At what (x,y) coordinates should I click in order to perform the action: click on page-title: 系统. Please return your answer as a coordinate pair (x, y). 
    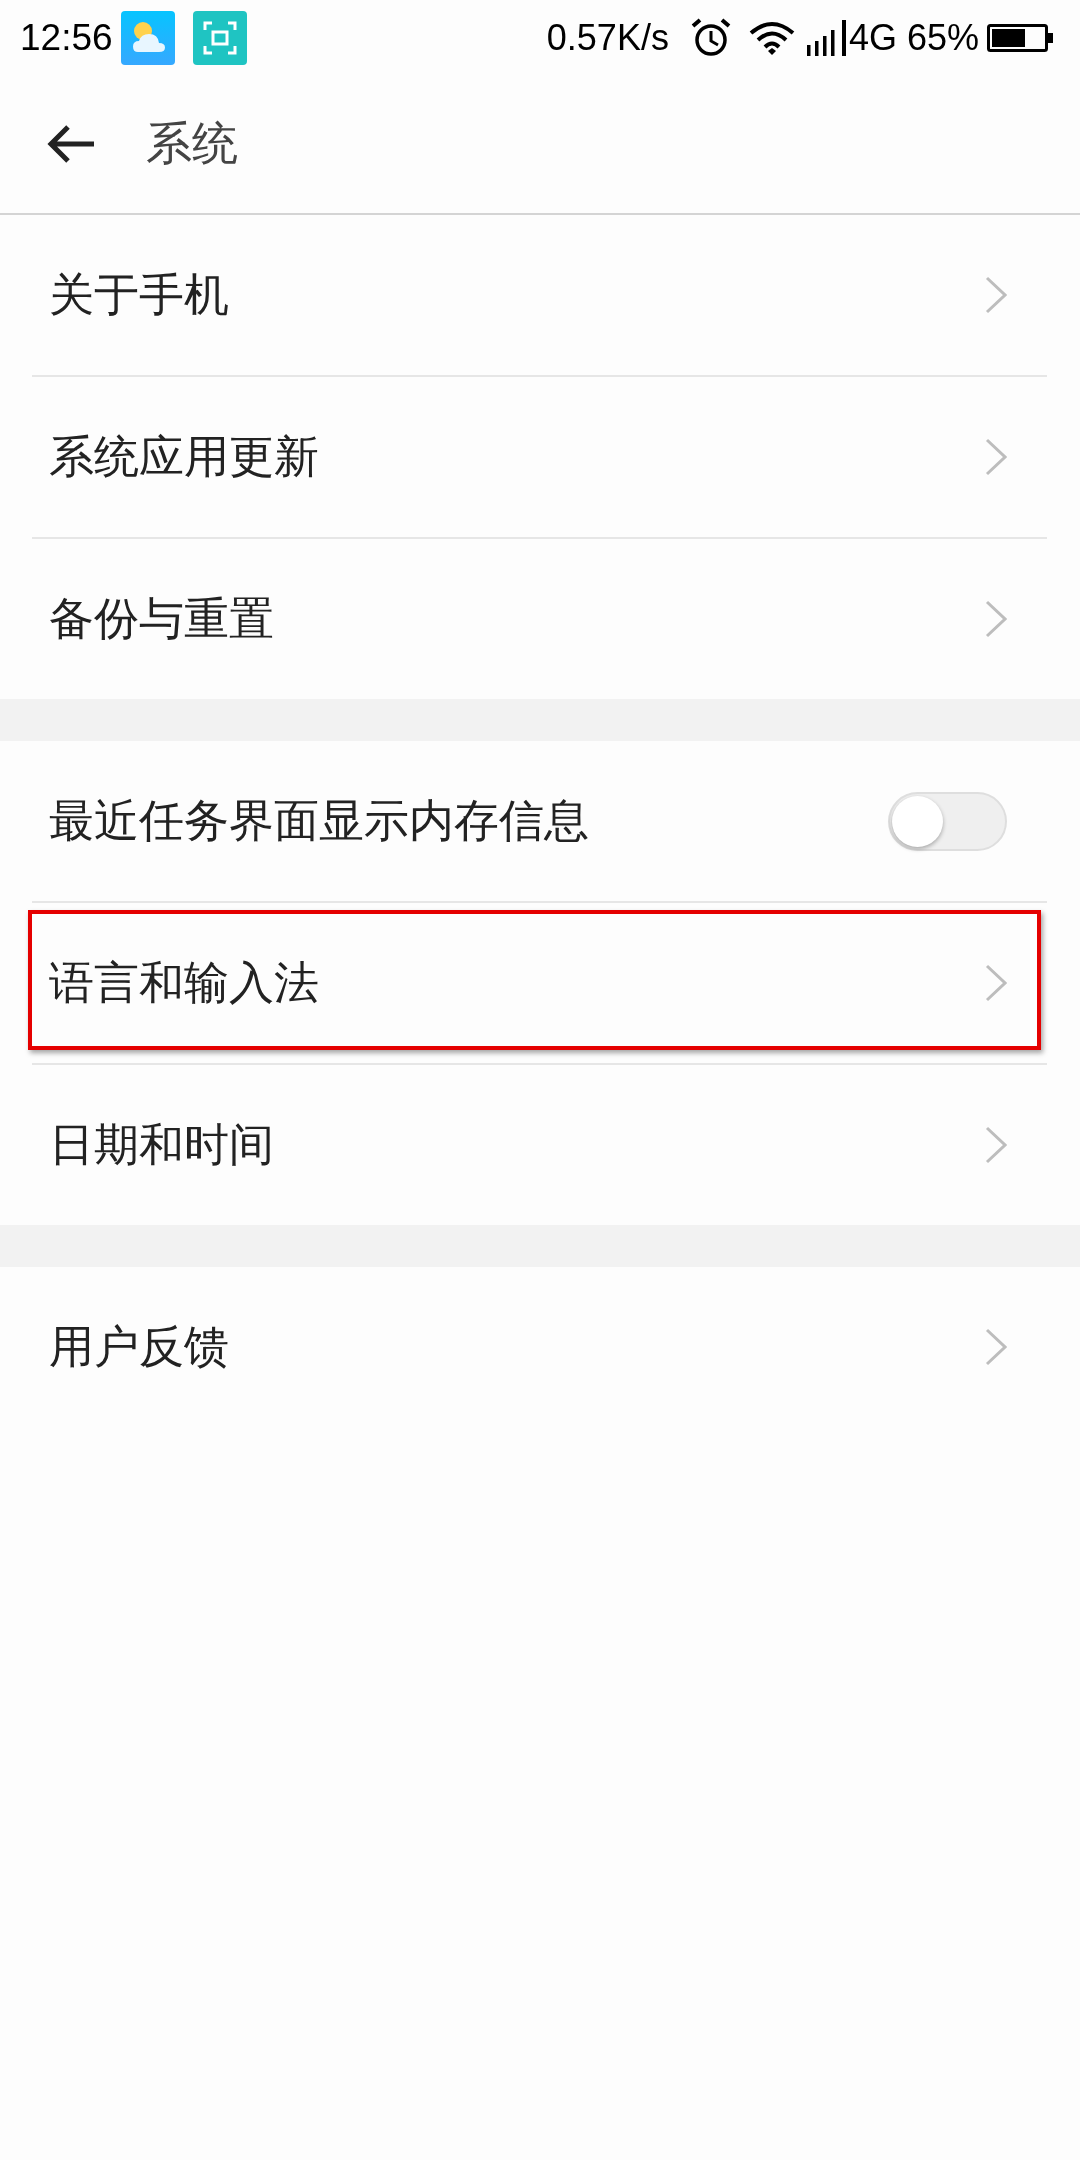
    Looking at the image, I should click on (192, 143).